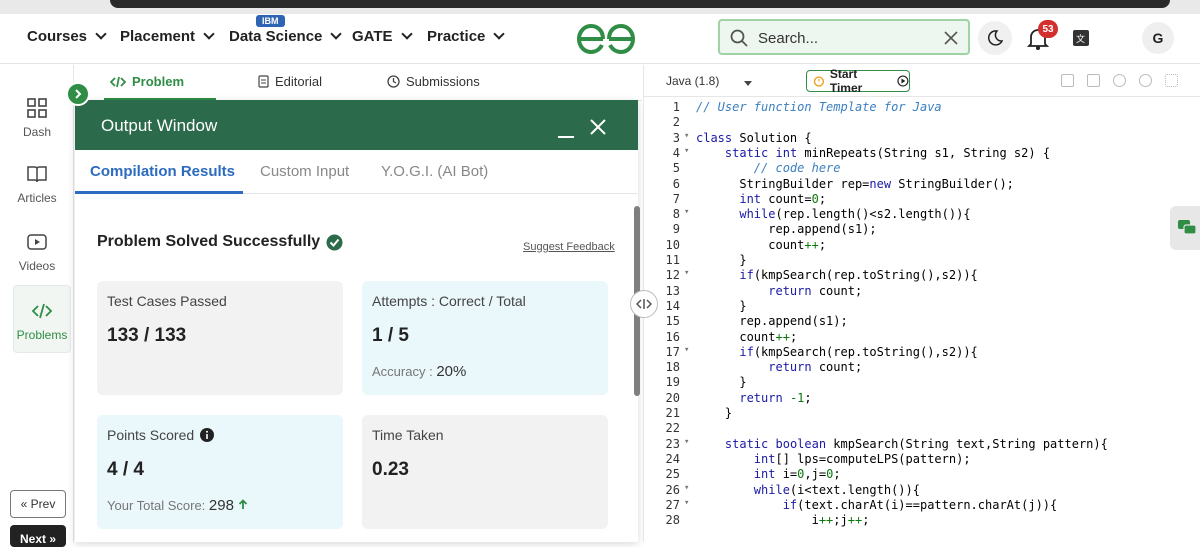  What do you see at coordinates (922, 337) in the screenshot?
I see `code-line: 16 count++;` at bounding box center [922, 337].